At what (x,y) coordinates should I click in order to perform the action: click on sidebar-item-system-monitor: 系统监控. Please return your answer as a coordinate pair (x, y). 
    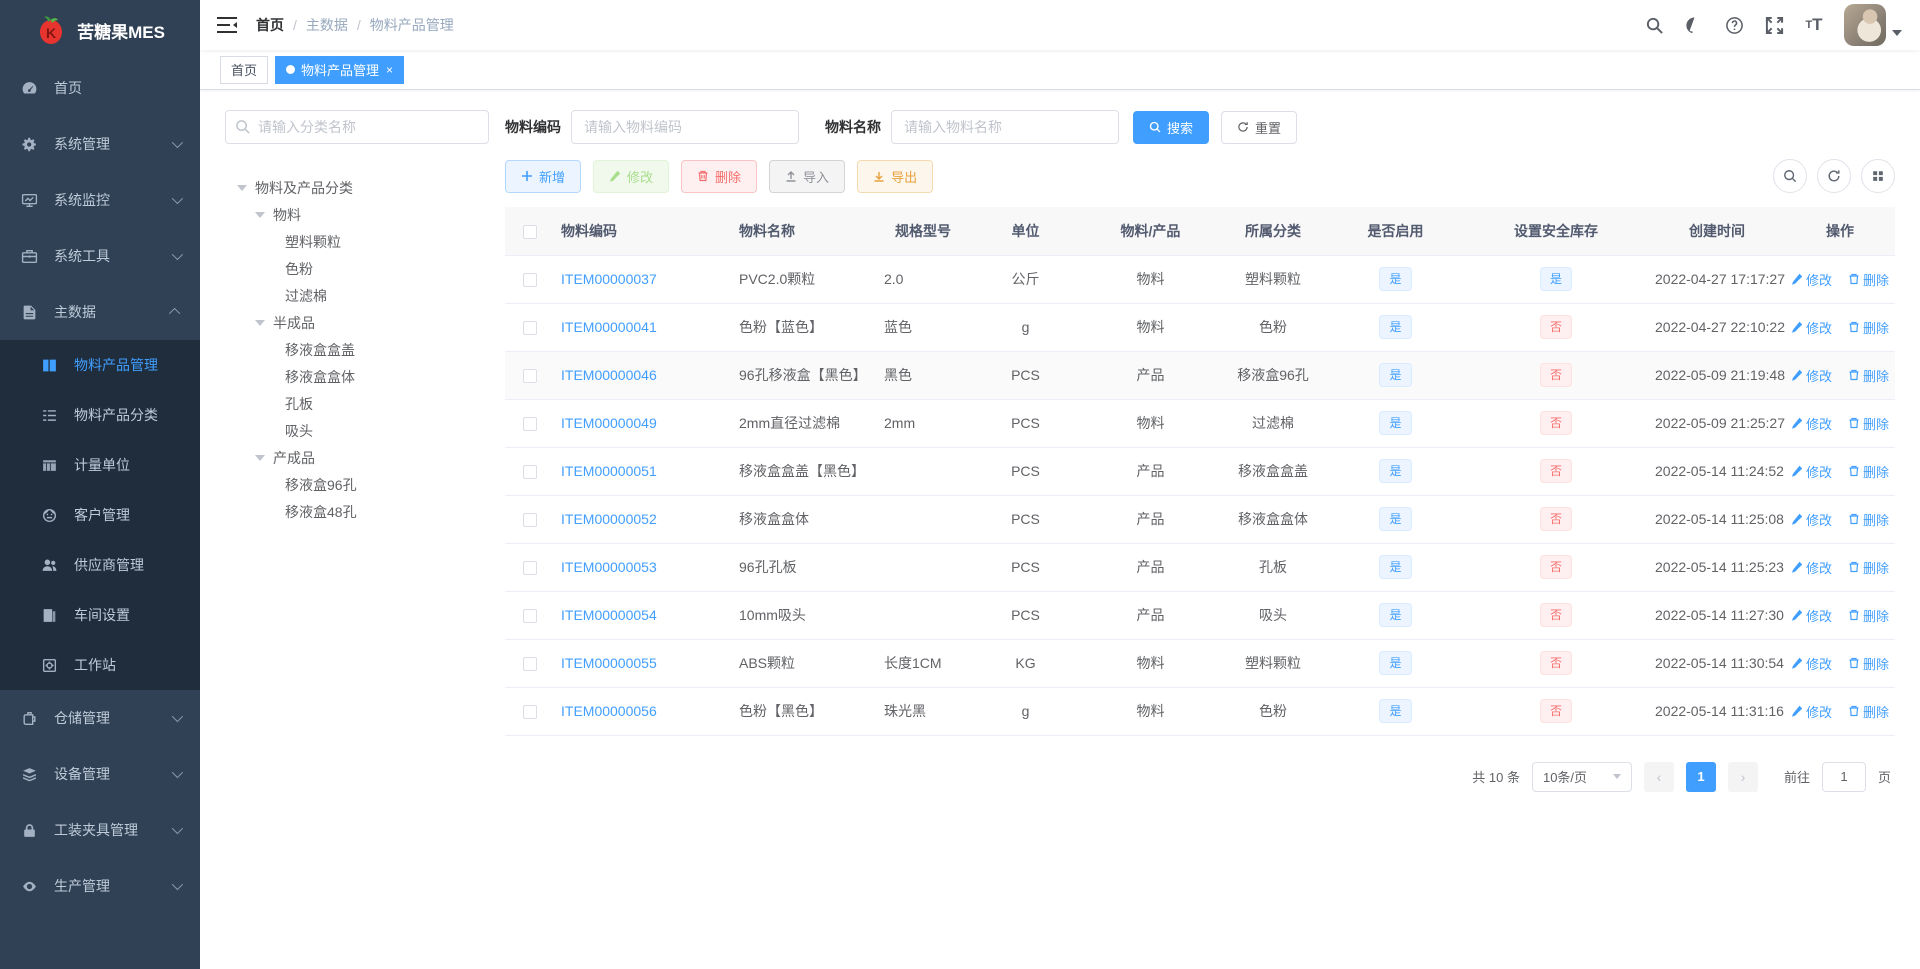
    Looking at the image, I should click on (100, 200).